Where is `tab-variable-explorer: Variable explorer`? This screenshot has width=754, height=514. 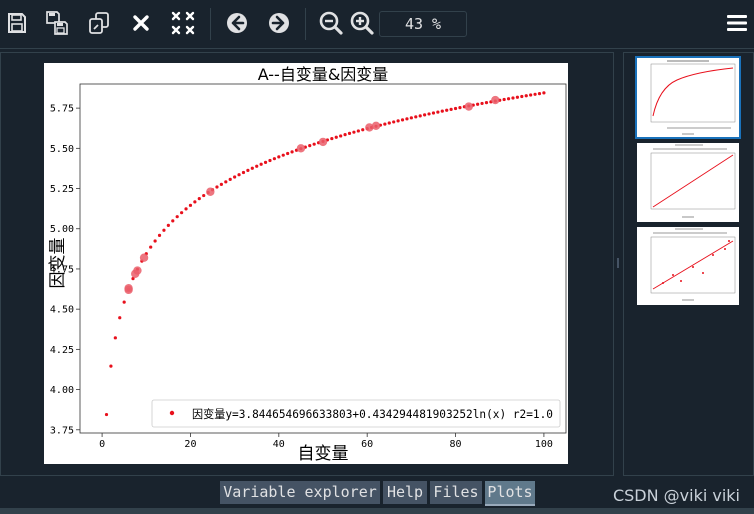 tab-variable-explorer: Variable explorer is located at coordinates (300, 492).